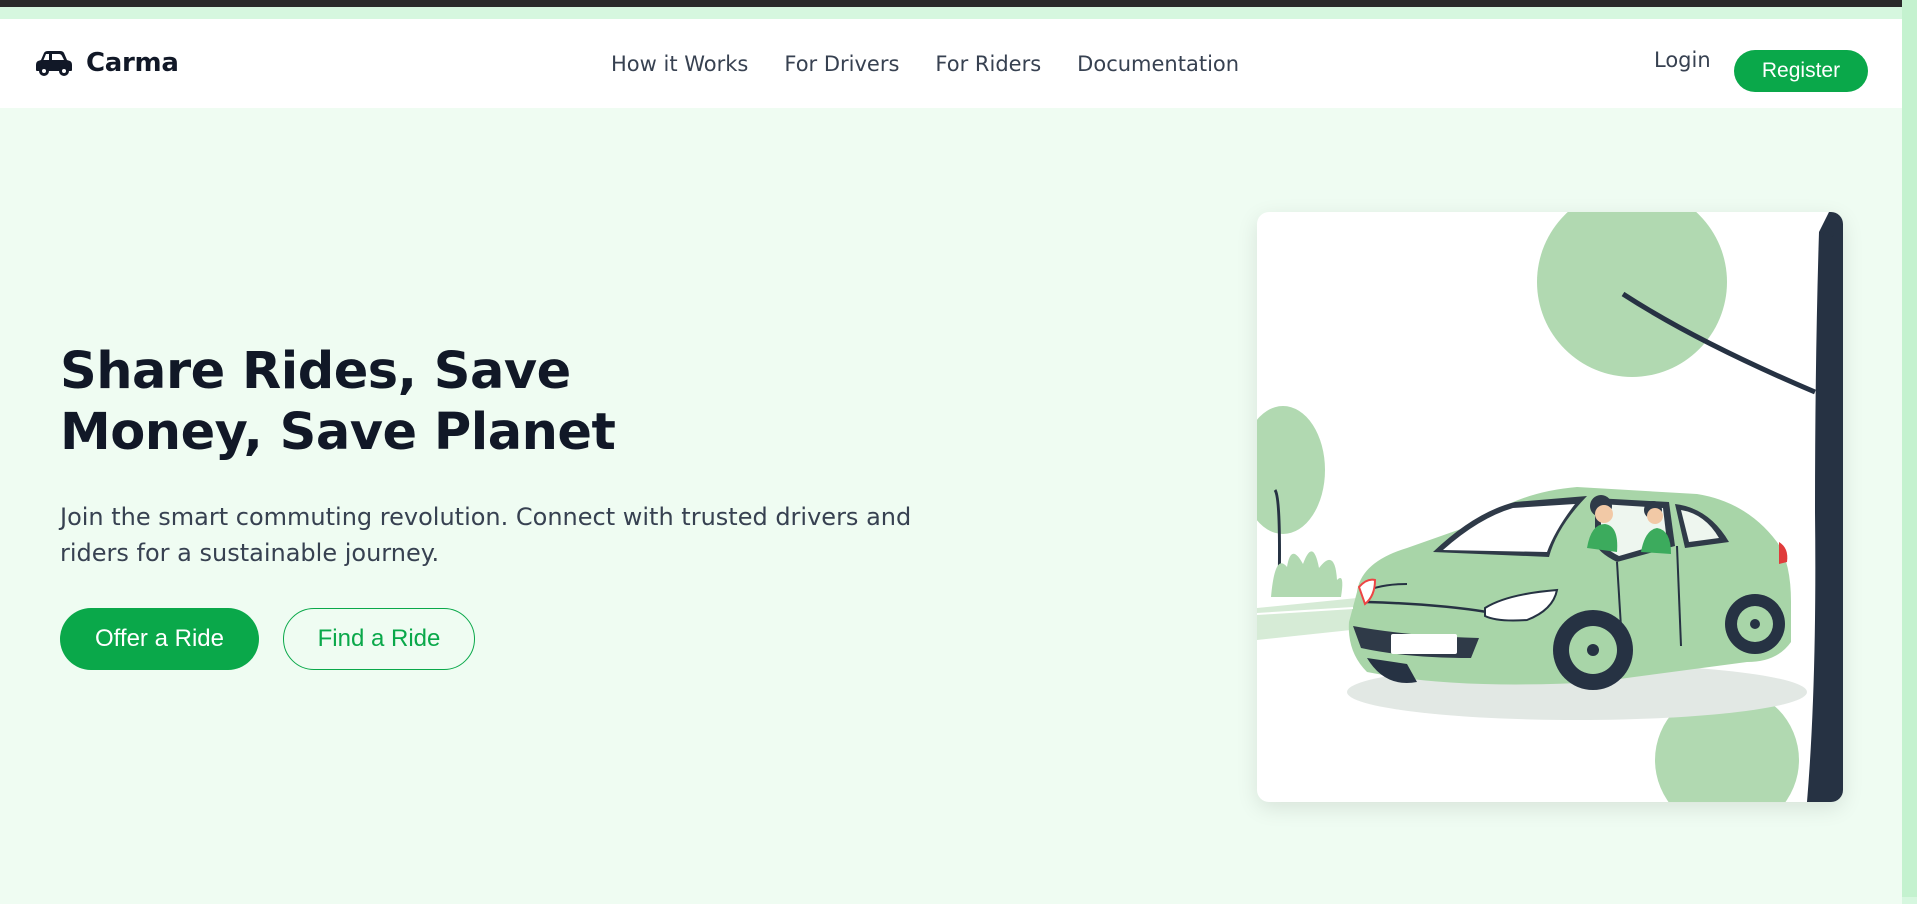 Image resolution: width=1917 pixels, height=904 pixels. What do you see at coordinates (250, 553) in the screenshot?
I see `hero-subtitle-line-2: riders for a sustainable journey.` at bounding box center [250, 553].